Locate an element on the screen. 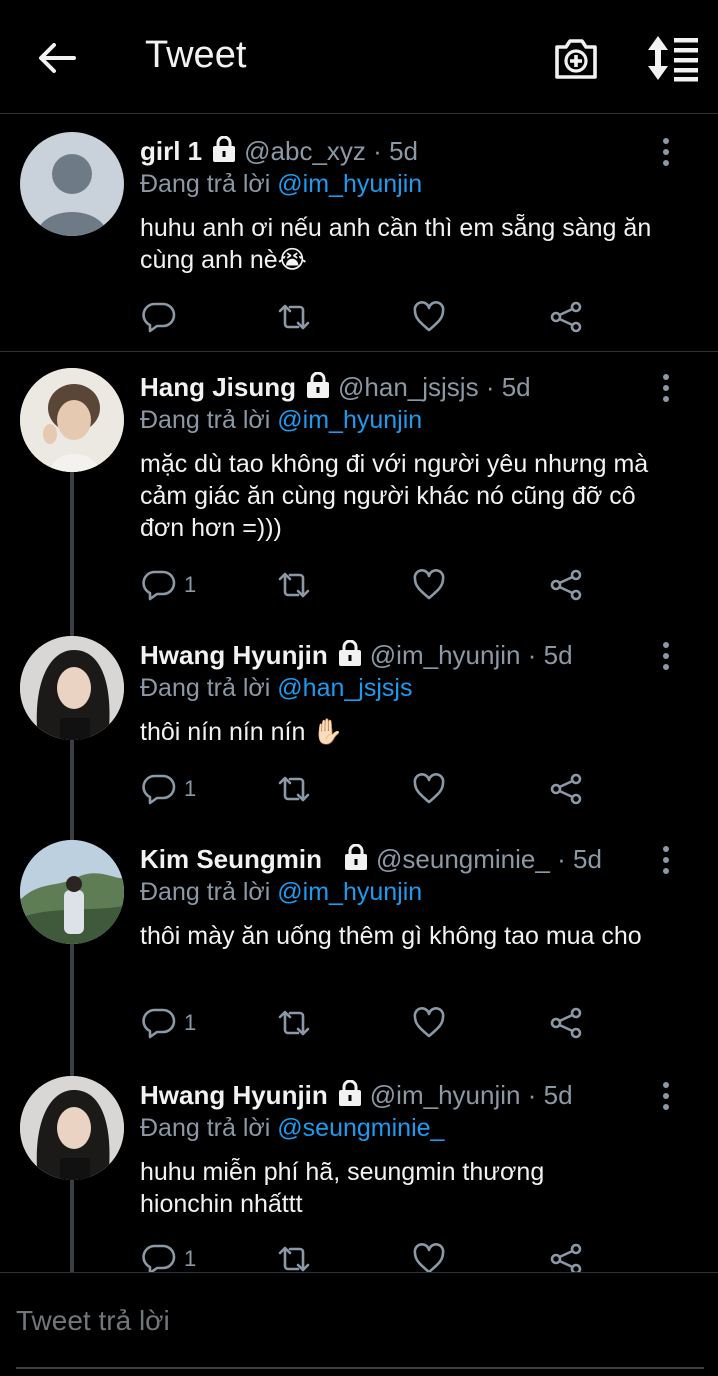 This screenshot has height=1376, width=718. tweet-header: Hwang Hyunjin @im_hyunjin · 5d is located at coordinates (356, 1097).